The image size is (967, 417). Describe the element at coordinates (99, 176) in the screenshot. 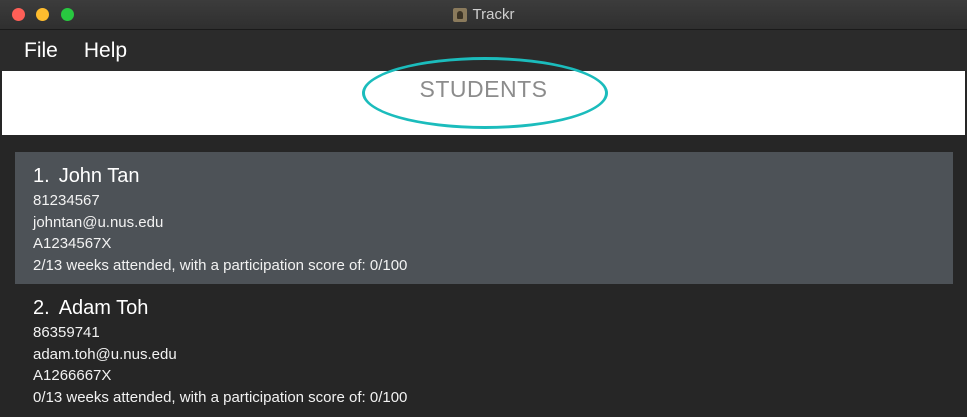

I see `student-name: John Tan` at that location.